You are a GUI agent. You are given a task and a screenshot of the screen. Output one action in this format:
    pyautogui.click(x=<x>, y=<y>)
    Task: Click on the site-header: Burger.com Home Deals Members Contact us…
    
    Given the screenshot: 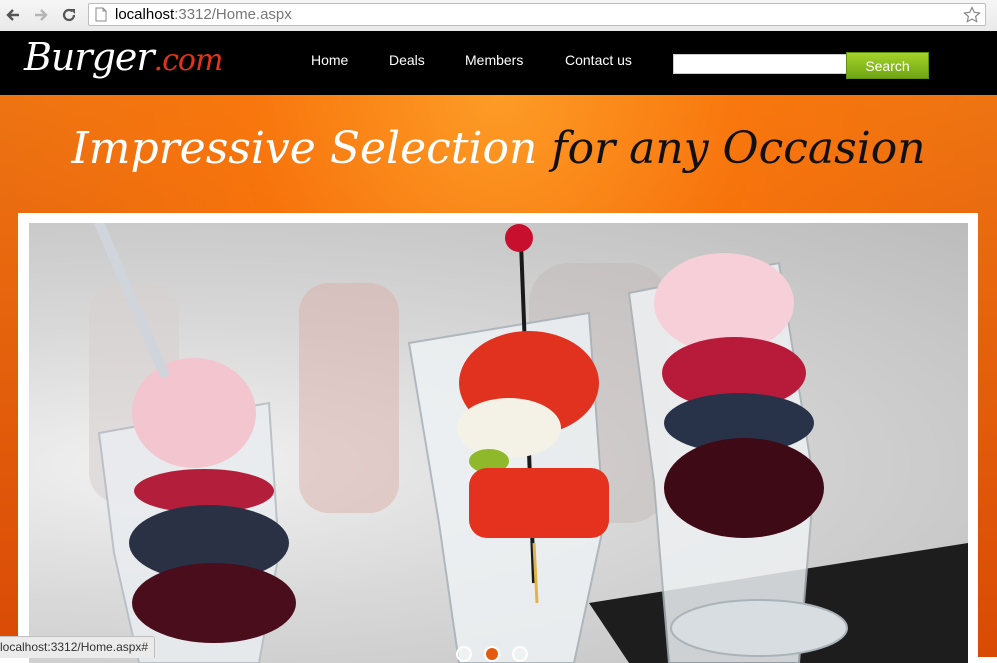 What is the action you would take?
    pyautogui.click(x=498, y=63)
    